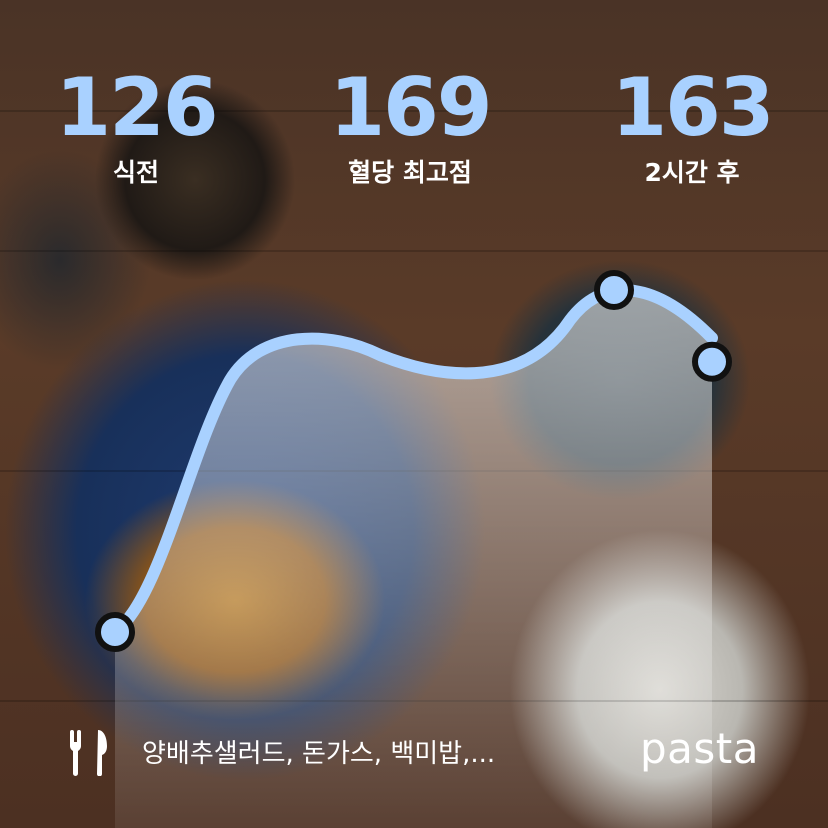 Image resolution: width=828 pixels, height=828 pixels. What do you see at coordinates (410, 172) in the screenshot?
I see `stat-label-peak: 혈당 최고점` at bounding box center [410, 172].